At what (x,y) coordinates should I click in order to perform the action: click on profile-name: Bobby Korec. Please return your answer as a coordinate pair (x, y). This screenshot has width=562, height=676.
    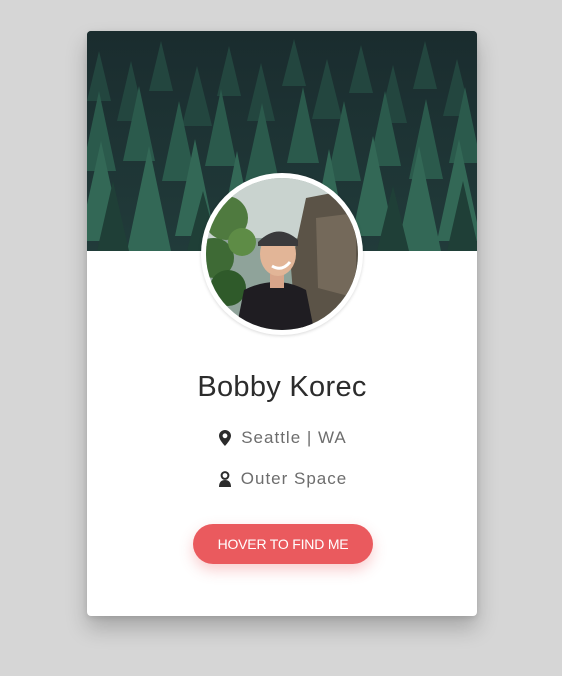
    Looking at the image, I should click on (282, 387).